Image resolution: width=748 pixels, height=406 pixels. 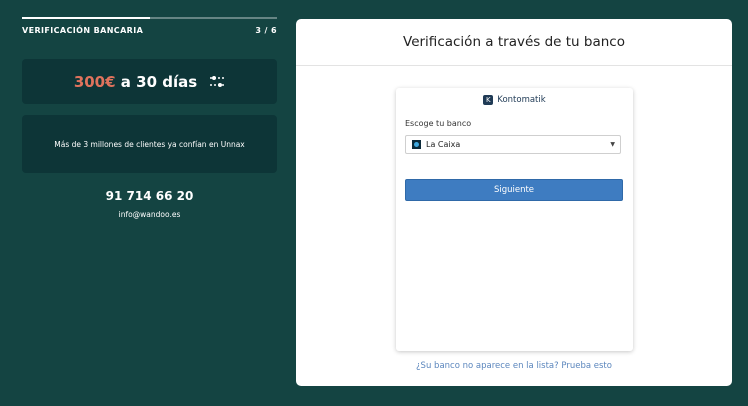 What do you see at coordinates (86, 18) in the screenshot?
I see `progress-bar-fill` at bounding box center [86, 18].